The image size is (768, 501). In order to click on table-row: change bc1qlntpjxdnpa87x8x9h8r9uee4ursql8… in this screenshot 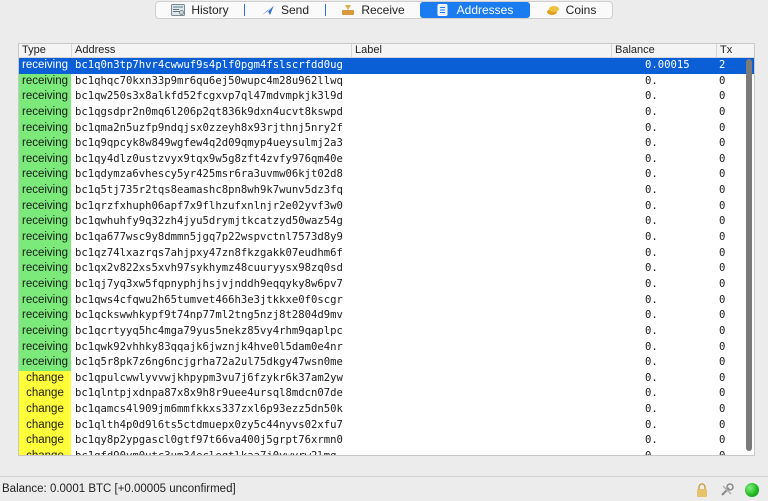, I will do `click(386, 394)`.